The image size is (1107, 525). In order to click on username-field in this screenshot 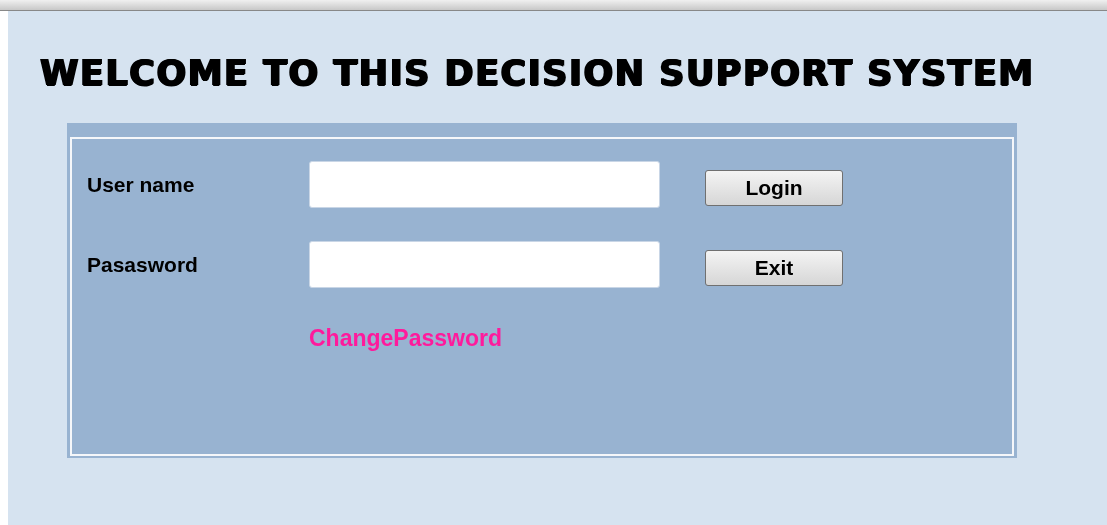, I will do `click(484, 184)`.